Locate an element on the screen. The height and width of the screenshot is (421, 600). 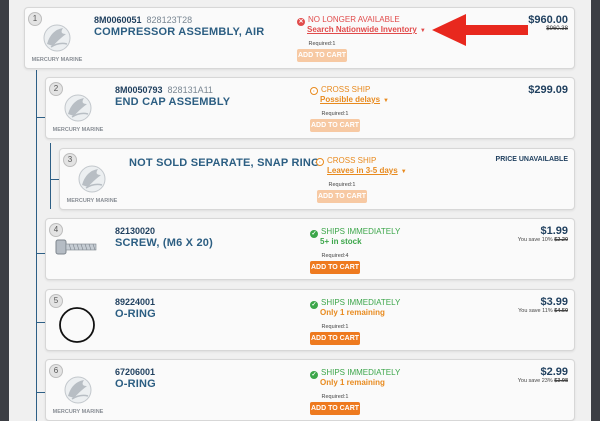
savings-text: You save 11% $4.50 is located at coordinates (543, 311).